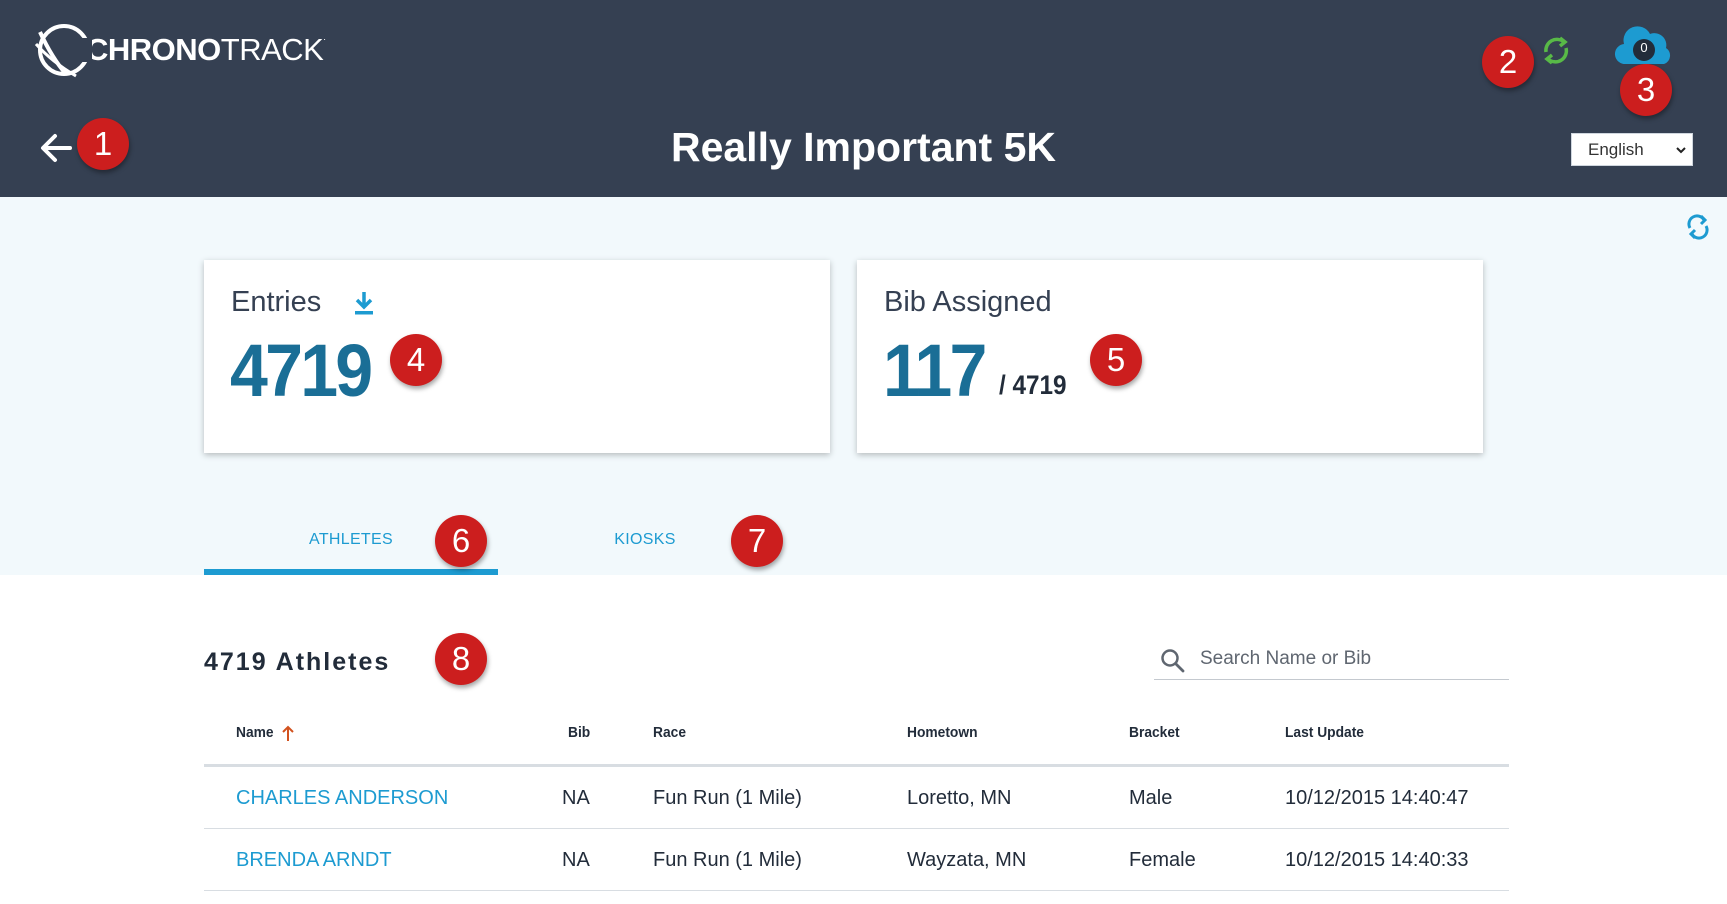 Image resolution: width=1727 pixels, height=904 pixels. What do you see at coordinates (935, 370) in the screenshot?
I see `bib-assigned-count: 117` at bounding box center [935, 370].